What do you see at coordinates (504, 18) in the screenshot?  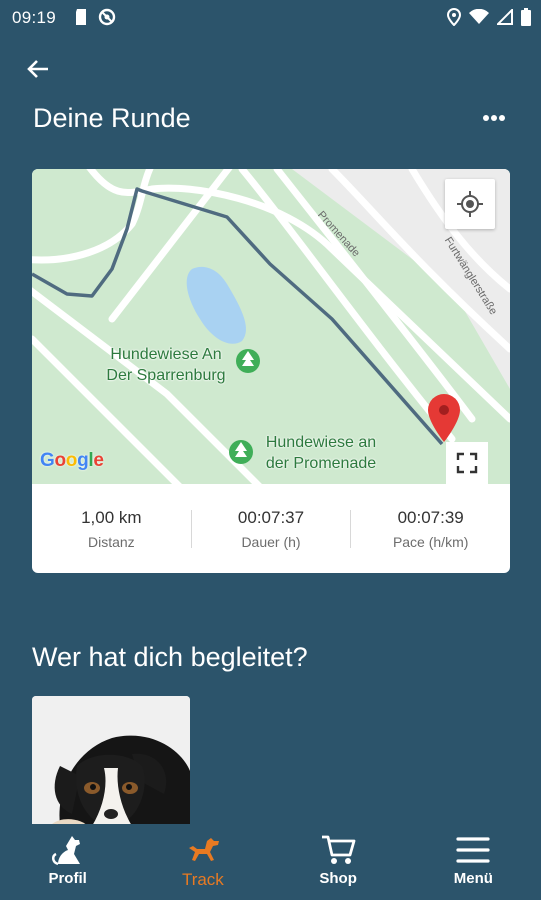 I see `cellular-signal-icon` at bounding box center [504, 18].